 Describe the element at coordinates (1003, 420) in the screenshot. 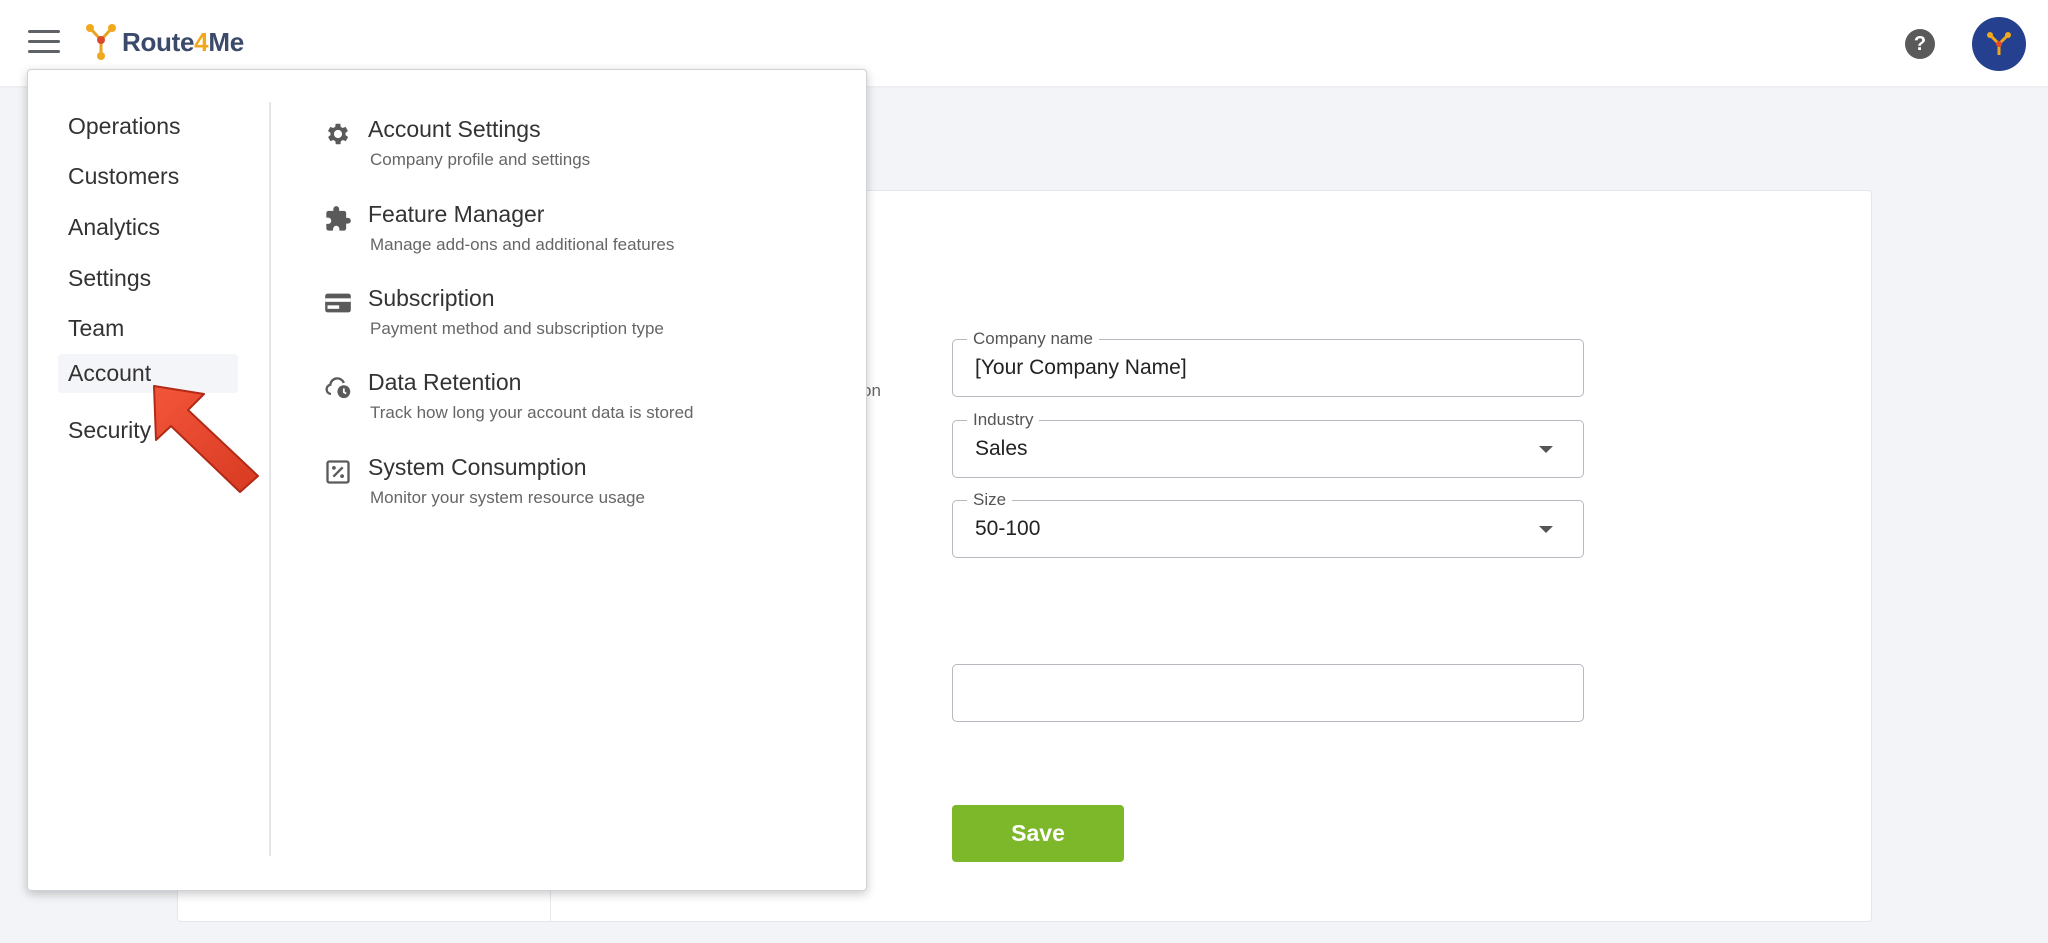

I see `industry-label: Industry` at that location.